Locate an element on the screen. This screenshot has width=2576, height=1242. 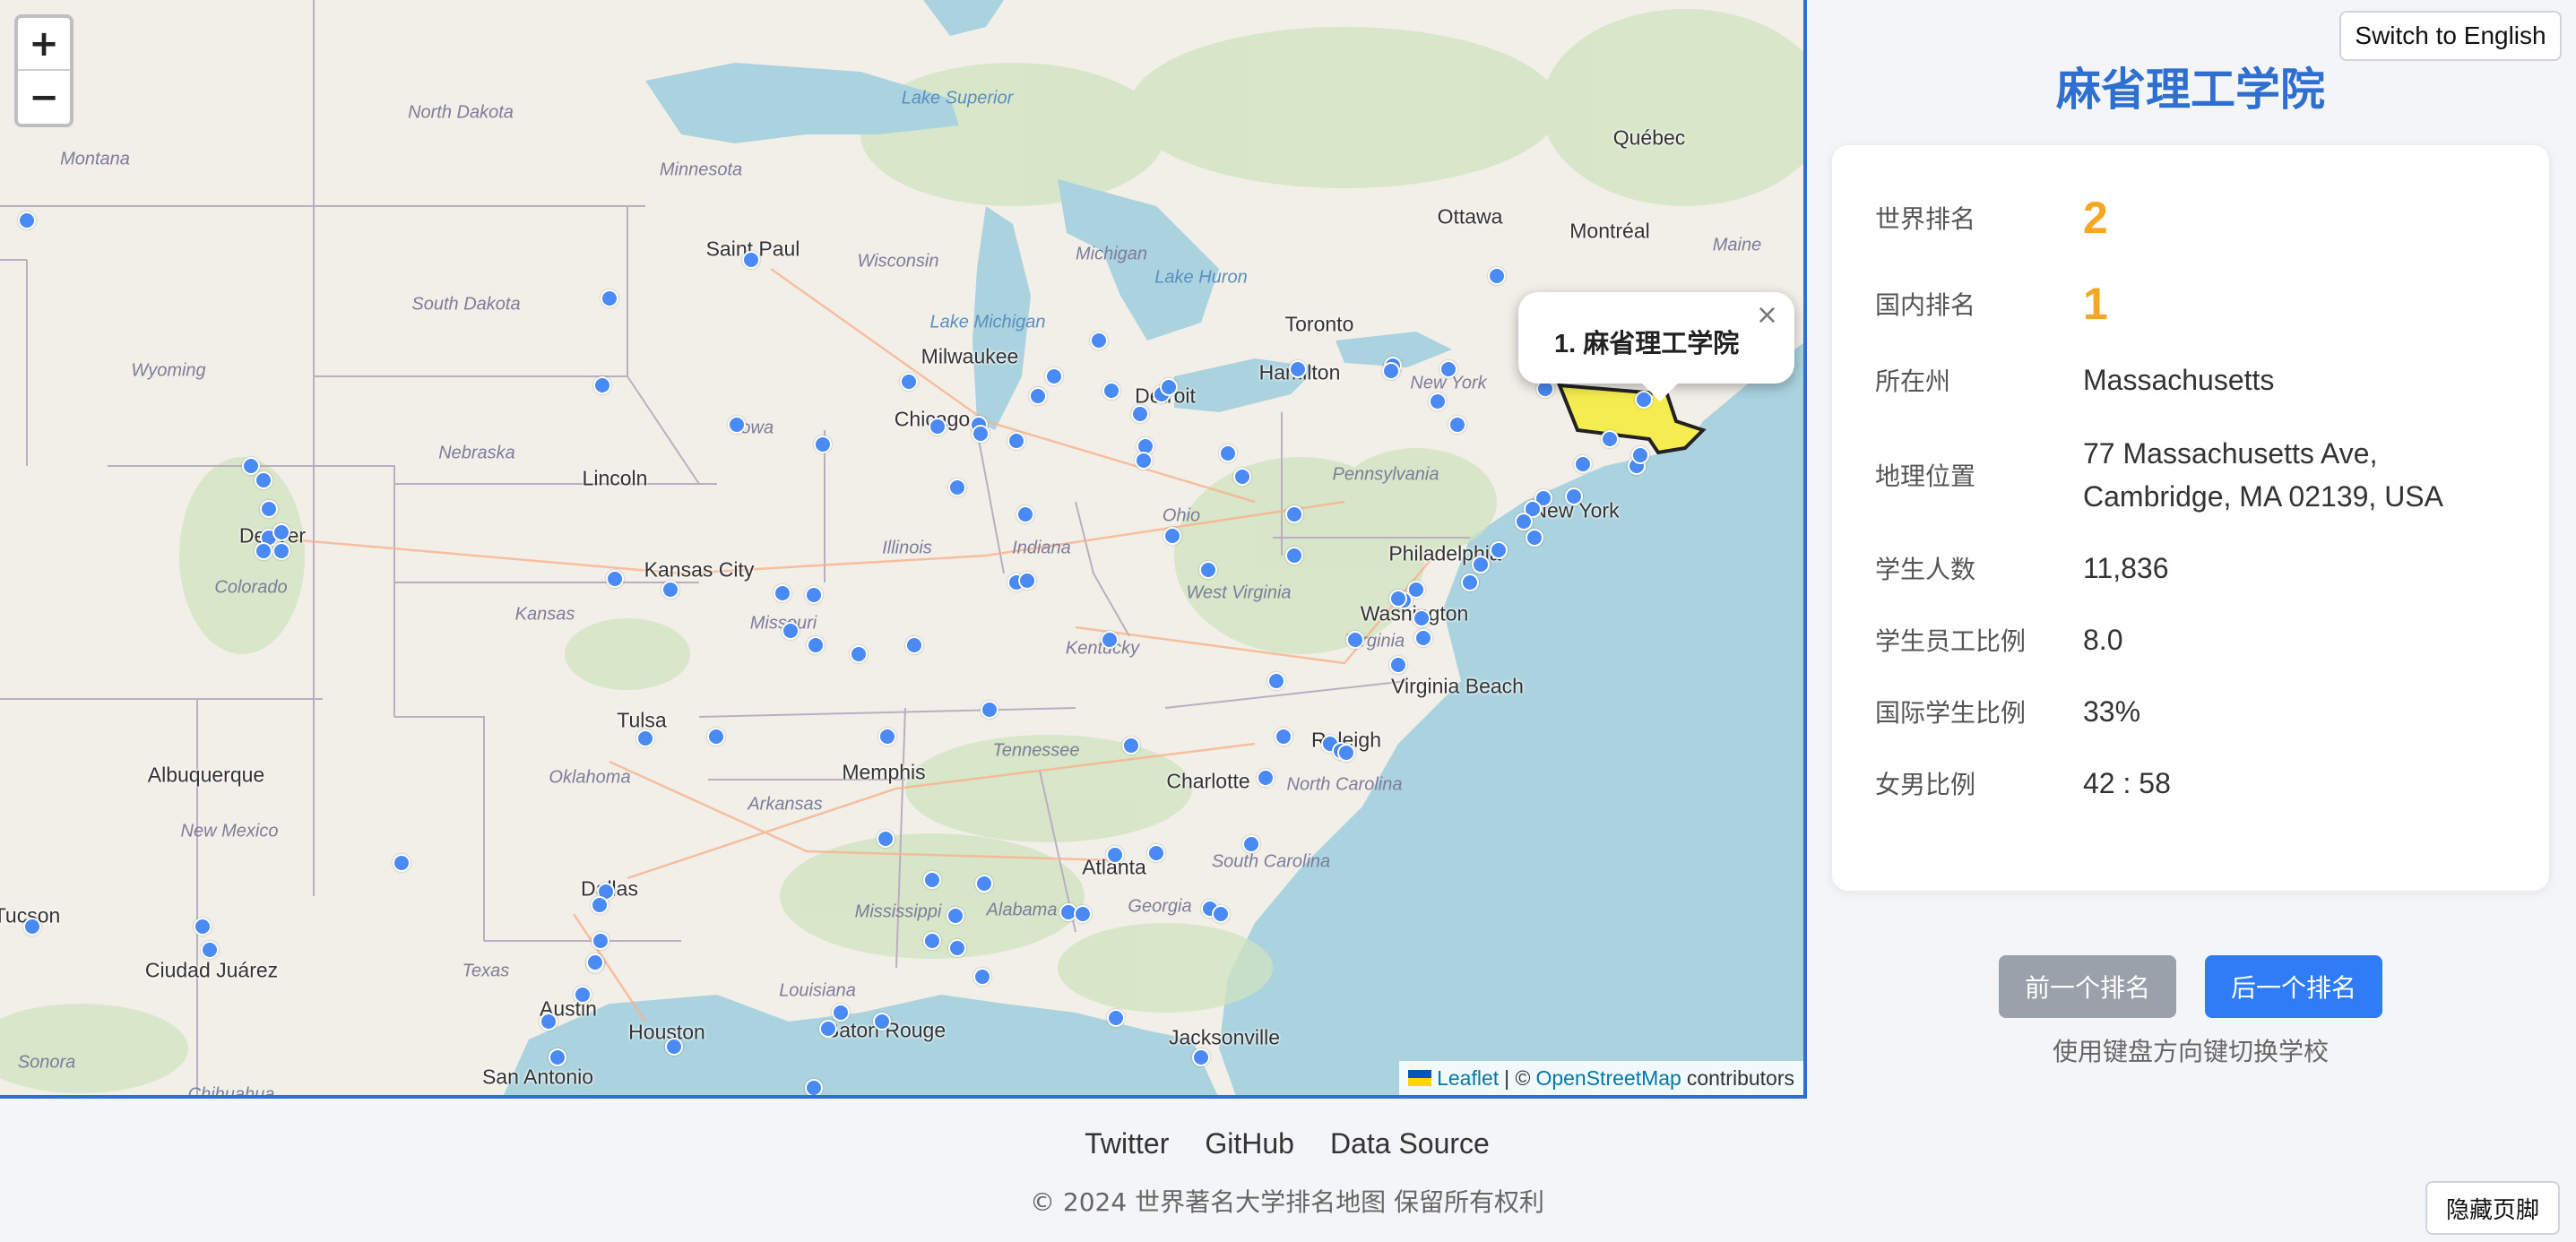
hide-footer-button: 隐藏页脚 is located at coordinates (2492, 1208).